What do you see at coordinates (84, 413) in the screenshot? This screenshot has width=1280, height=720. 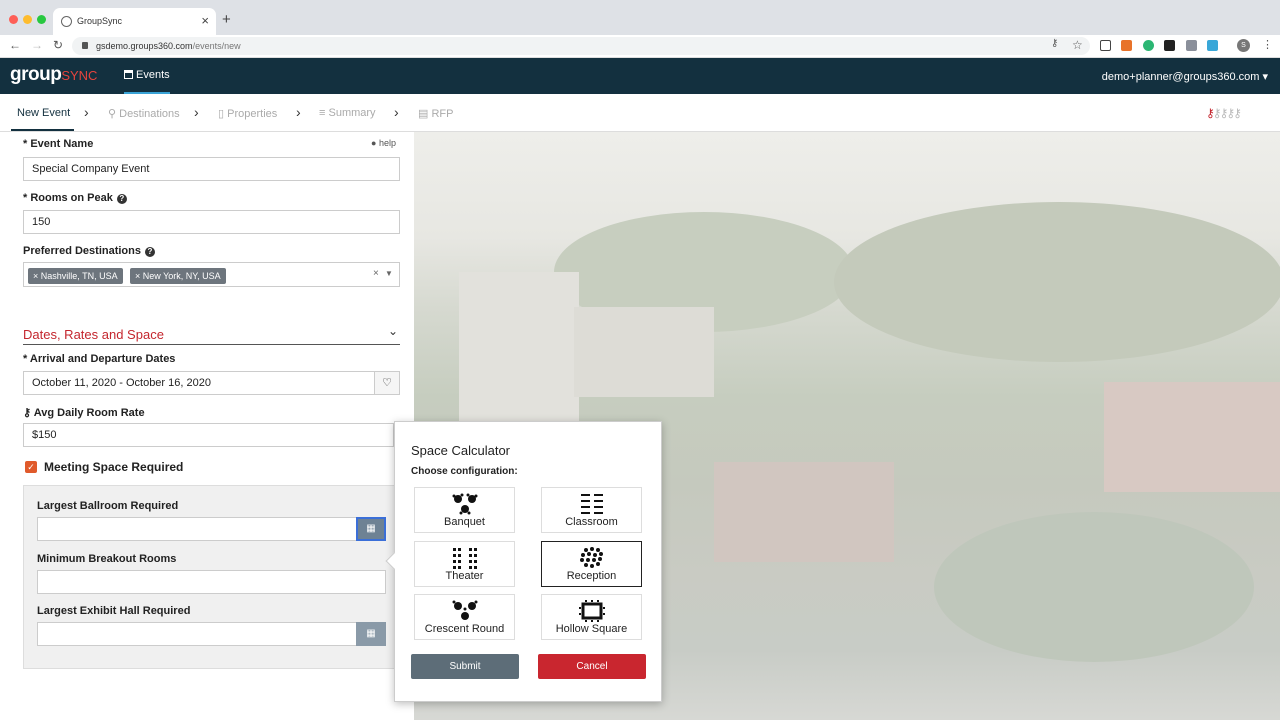 I see `rate-label: ⚷ Avg Daily Room Rate` at bounding box center [84, 413].